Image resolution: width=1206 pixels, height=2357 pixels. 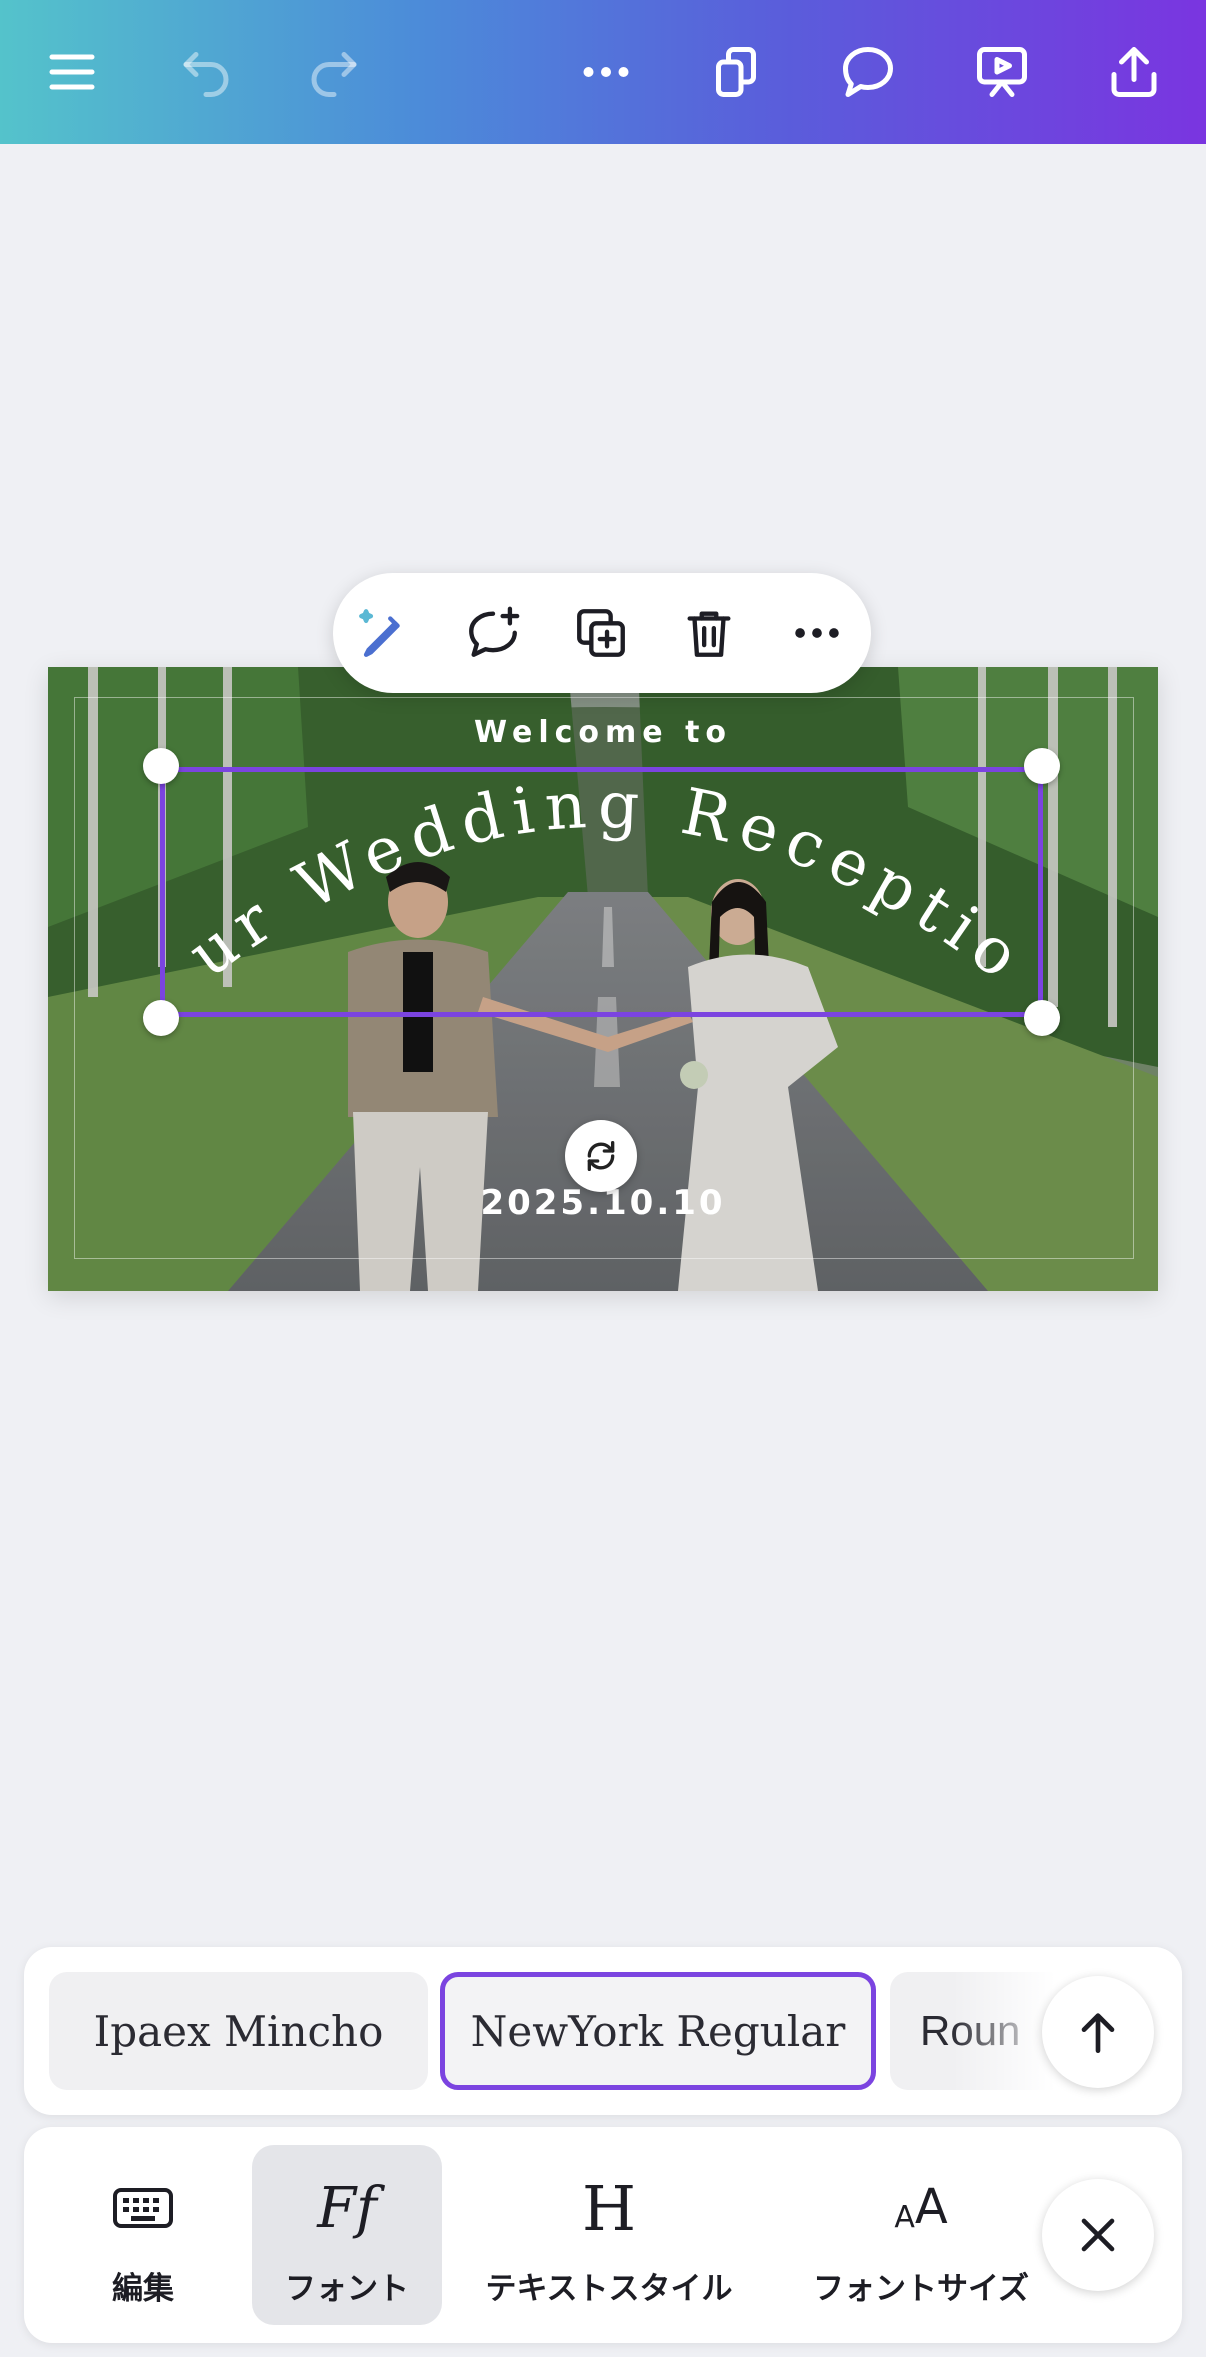 I want to click on context-toolbar, so click(x=602, y=633).